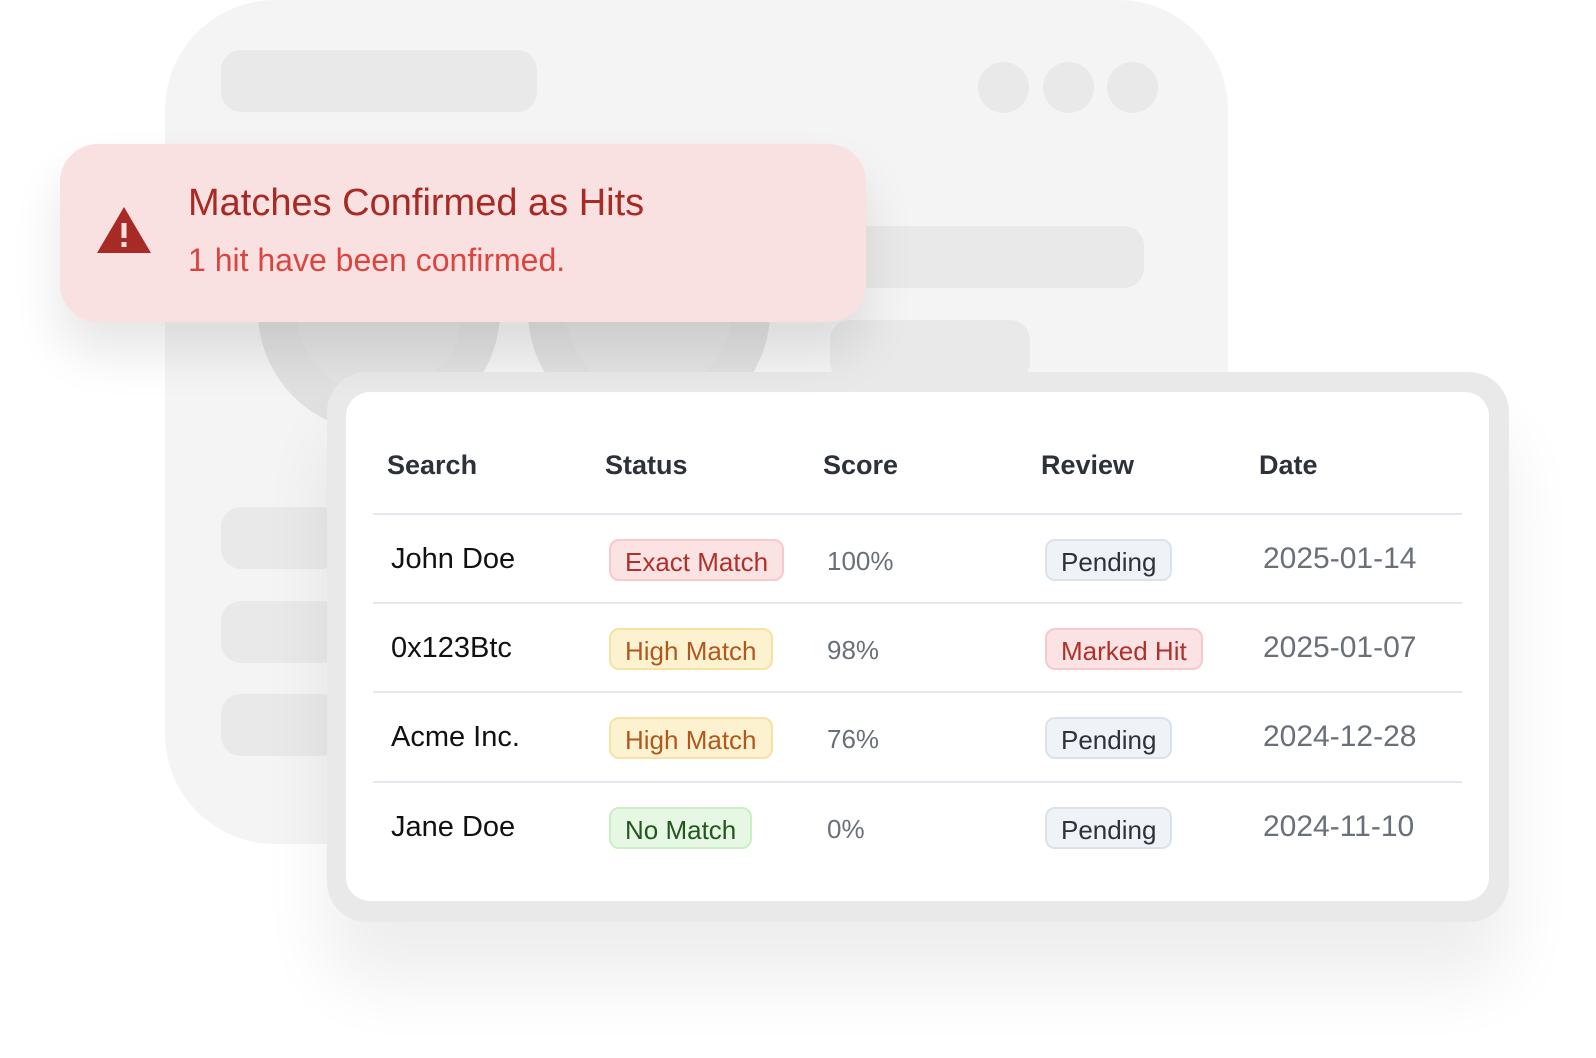 This screenshot has height=1058, width=1596. Describe the element at coordinates (681, 828) in the screenshot. I see `status-badge-no-match: No Match` at that location.